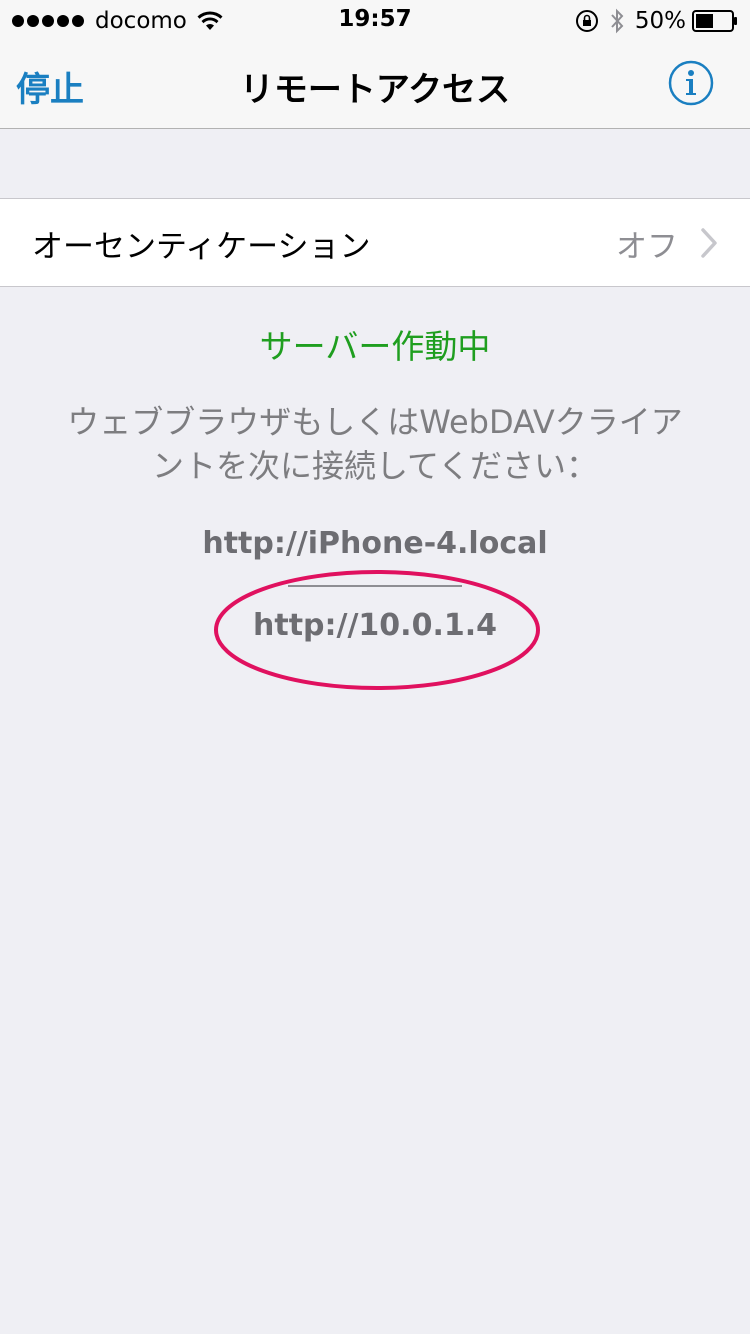 The height and width of the screenshot is (1334, 750). What do you see at coordinates (375, 20) in the screenshot?
I see `status-bar: docomo 19:57 50%` at bounding box center [375, 20].